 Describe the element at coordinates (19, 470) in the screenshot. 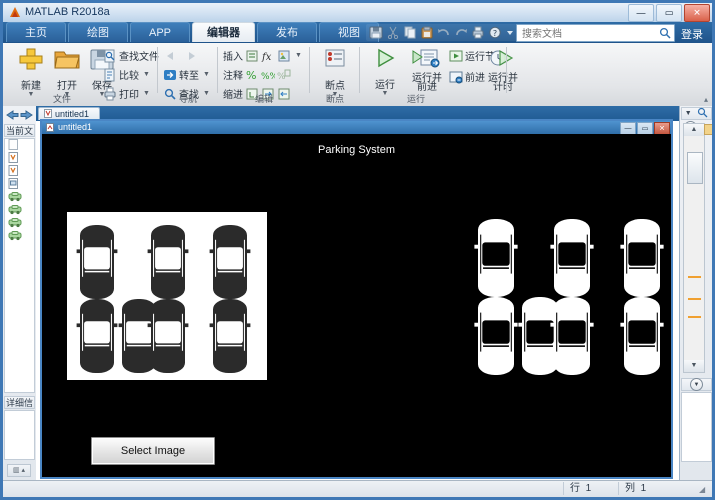

I see `resize-grip: ▥ ▴` at that location.